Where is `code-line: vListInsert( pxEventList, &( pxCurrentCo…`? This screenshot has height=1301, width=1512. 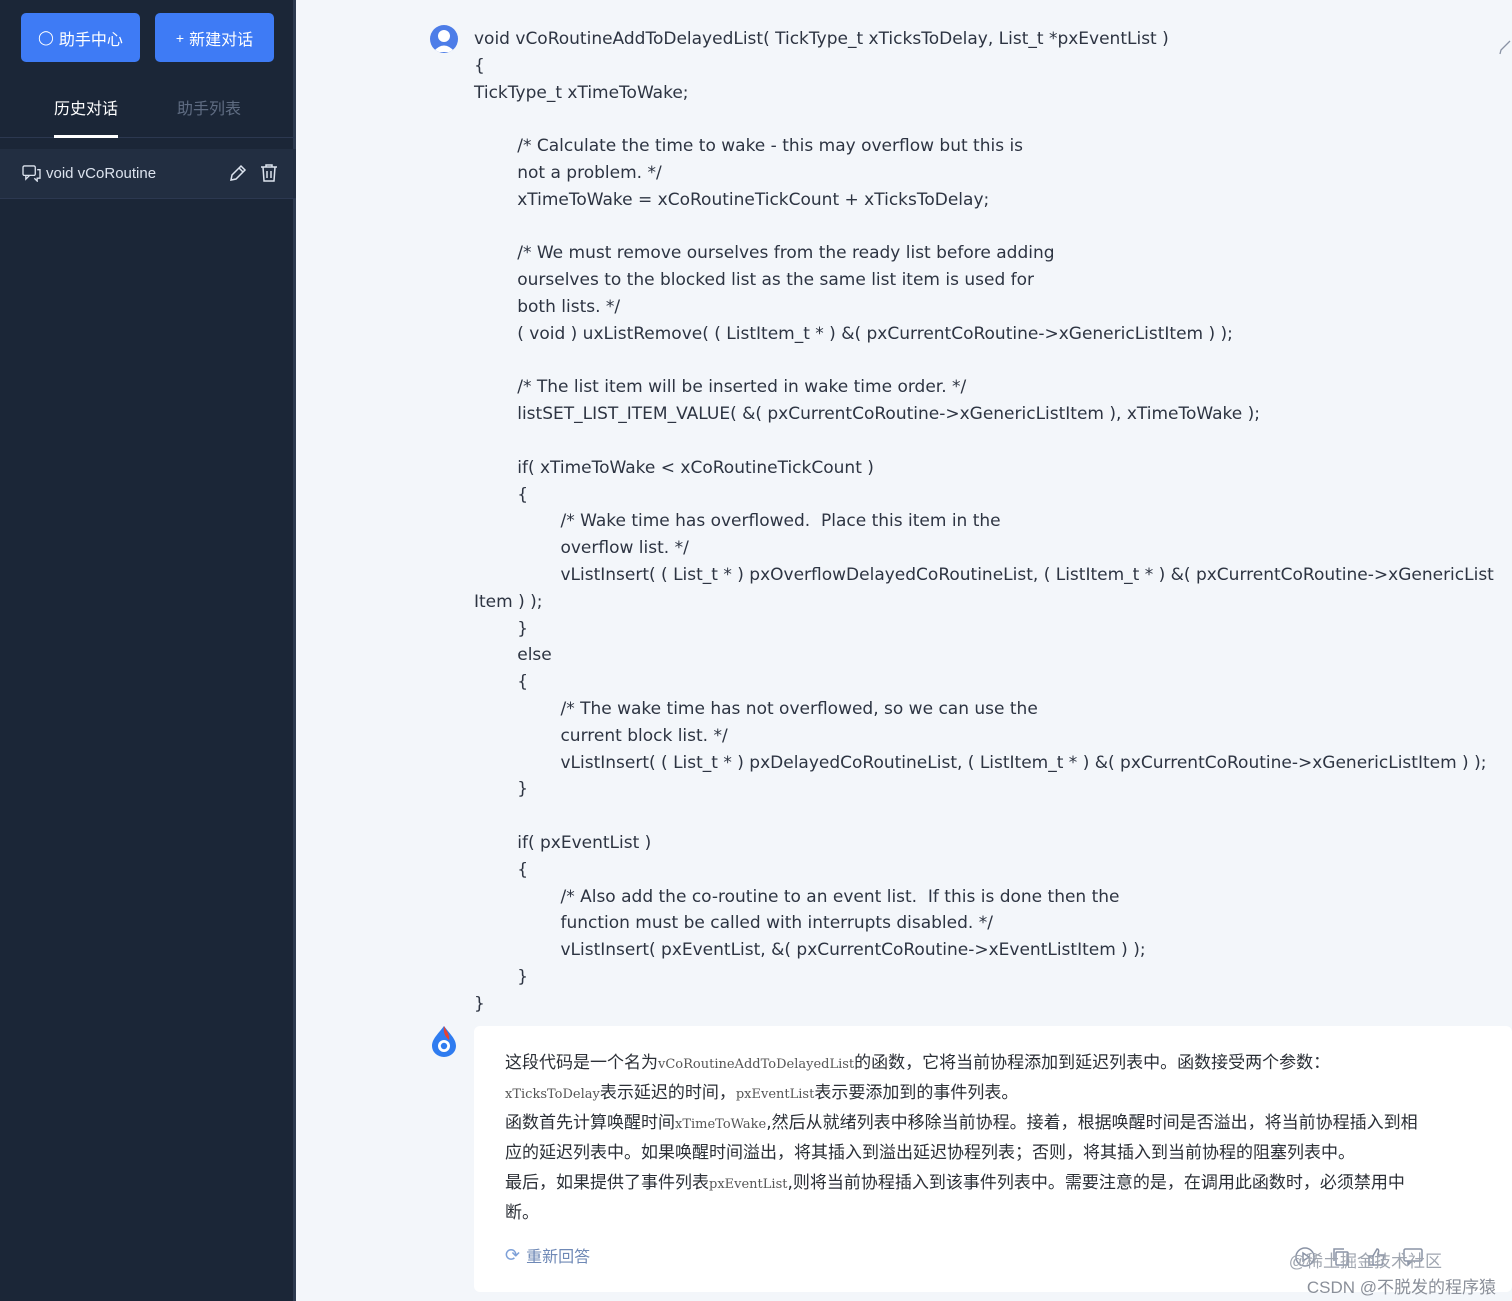 code-line: vListInsert( pxEventList, &( pxCurrentCo… is located at coordinates (810, 950).